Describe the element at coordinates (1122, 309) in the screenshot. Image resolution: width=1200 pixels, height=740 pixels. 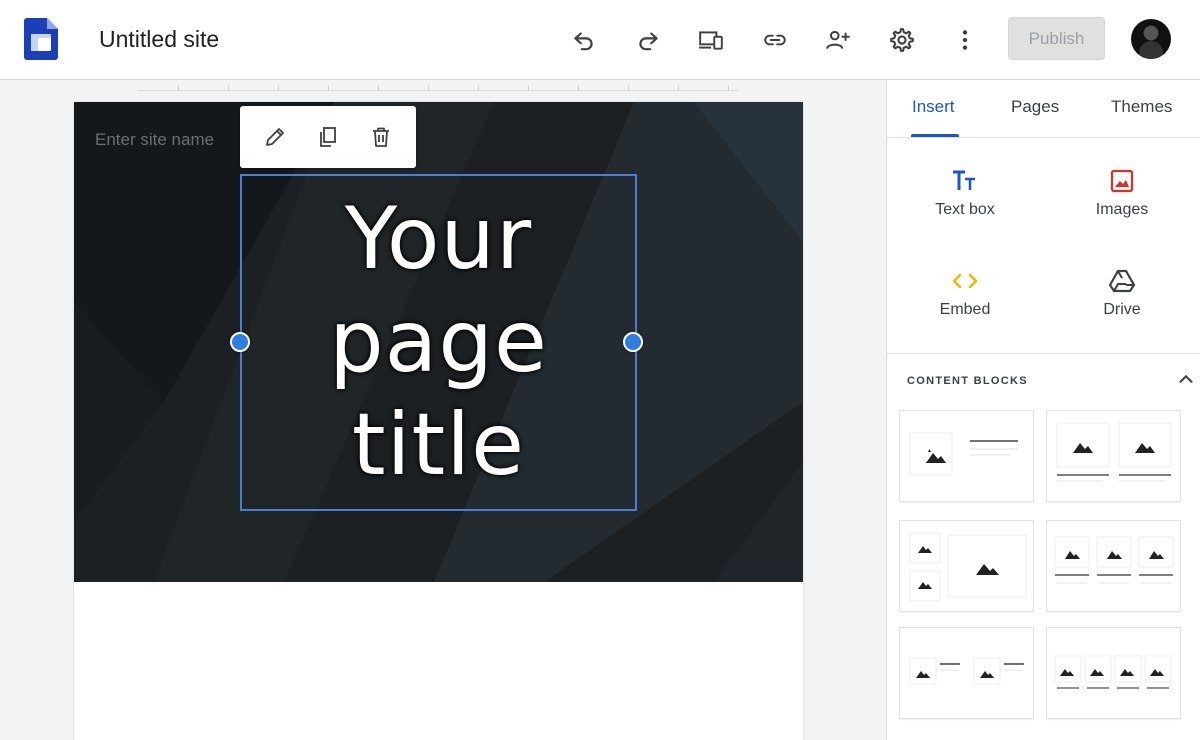
I see `insert-drive-label: Drive` at that location.